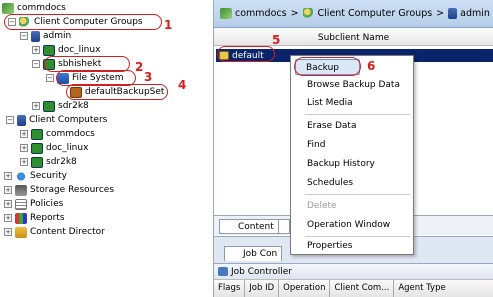  Describe the element at coordinates (260, 254) in the screenshot. I see `tab-label: Job Con` at that location.